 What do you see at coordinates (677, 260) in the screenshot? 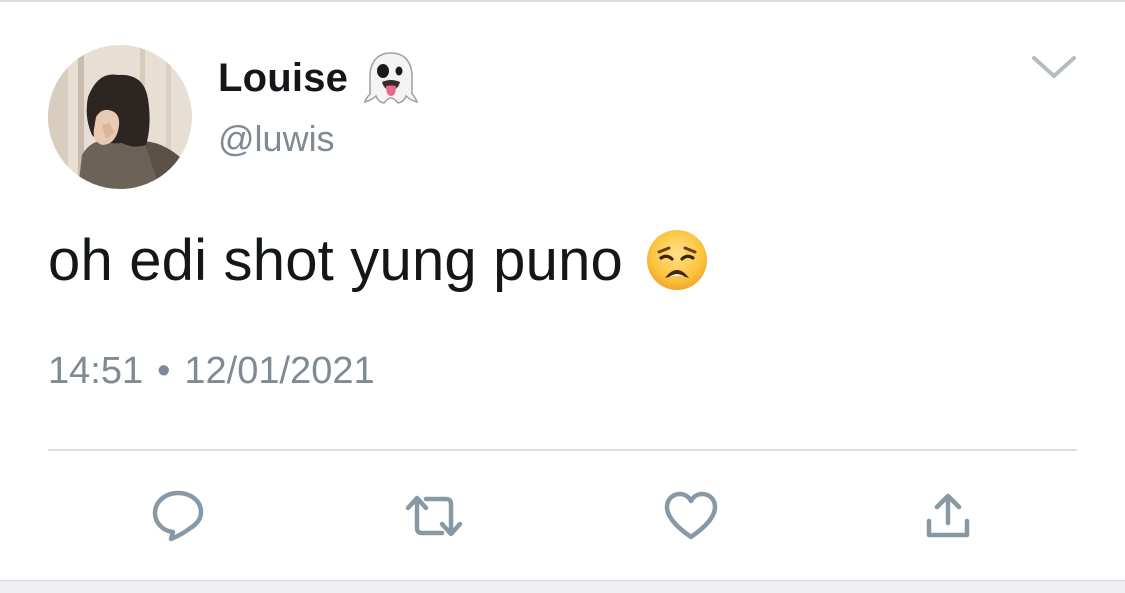
I see `weary-face-icon` at bounding box center [677, 260].